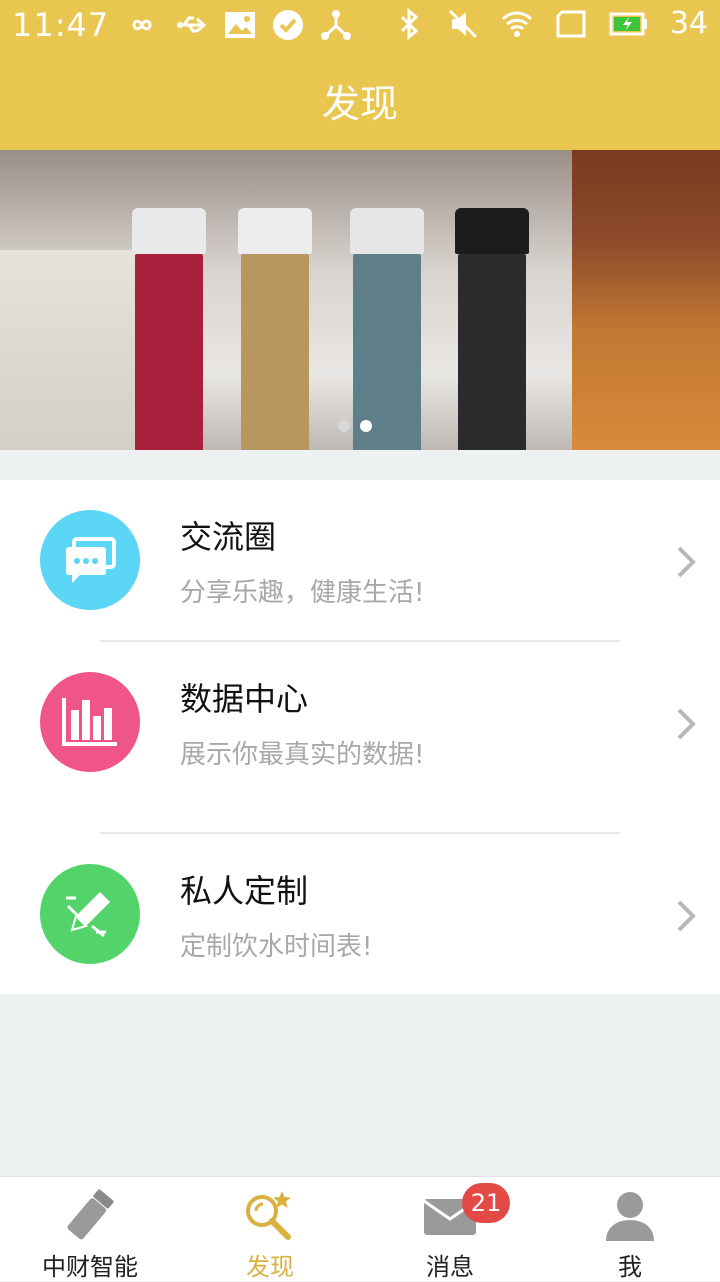  Describe the element at coordinates (360, 899) in the screenshot. I see `list-item-custom: 私人定制 定制饮水时间表!` at that location.